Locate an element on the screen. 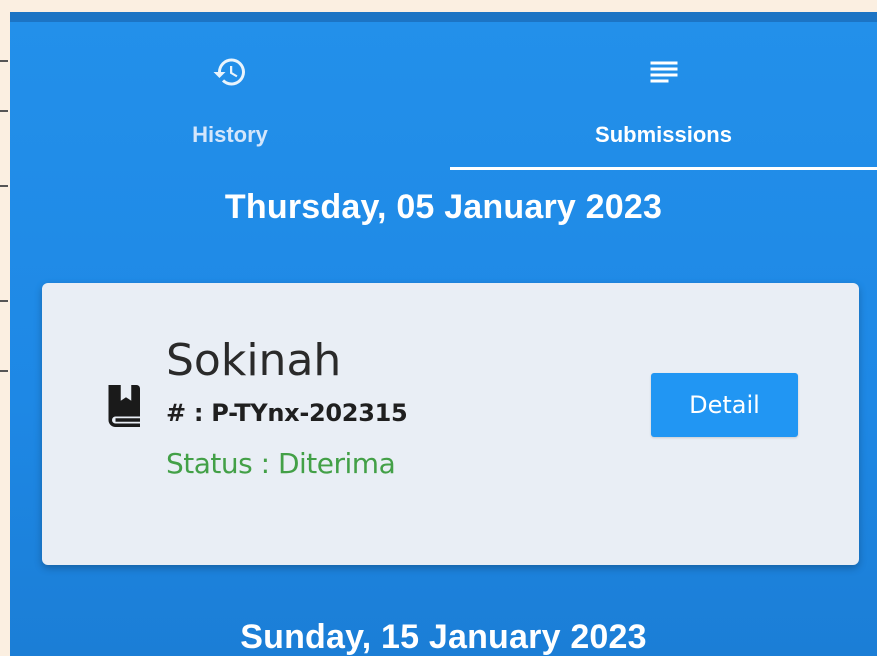  window-edge is located at coordinates (5, 328).